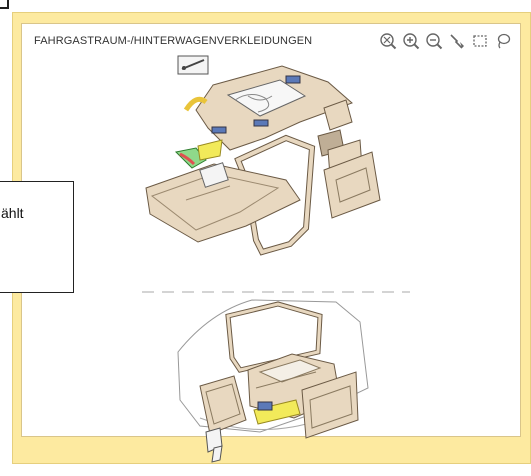 This screenshot has width=531, height=476. Describe the element at coordinates (12, 213) in the screenshot. I see `tooltip-text: ählt` at that location.